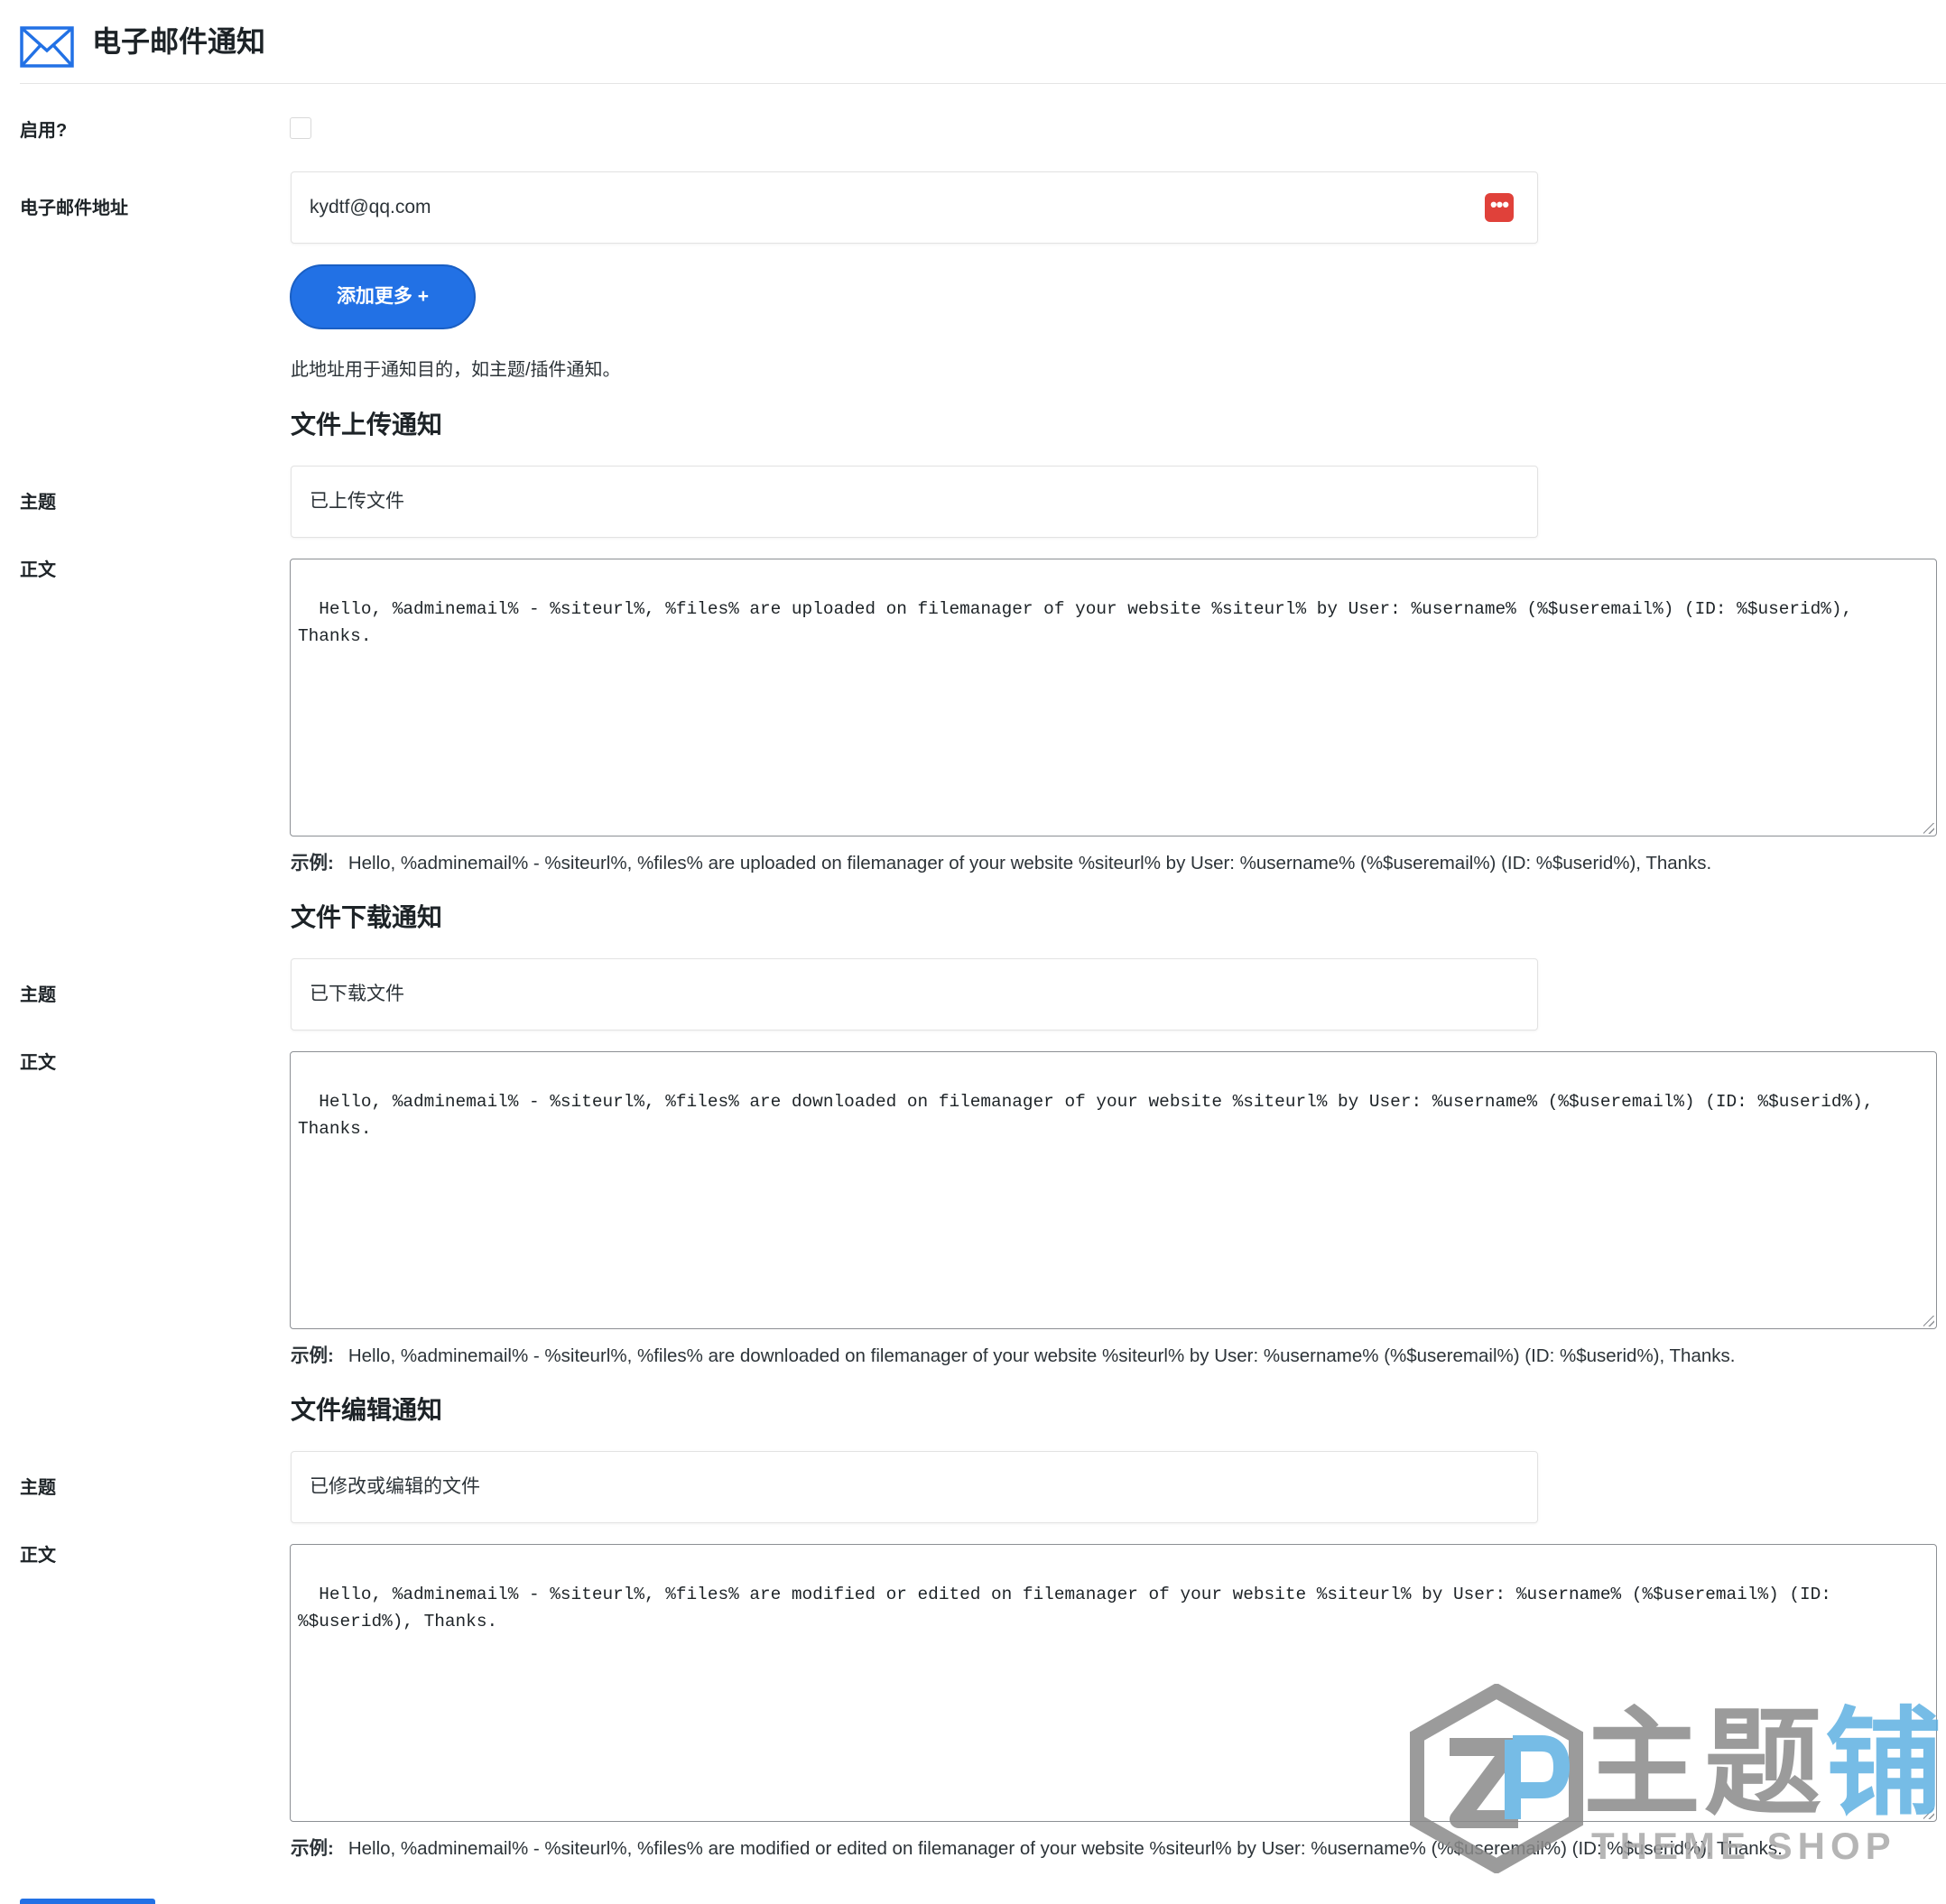  What do you see at coordinates (38, 1556) in the screenshot?
I see `edit-body-label: 正文` at bounding box center [38, 1556].